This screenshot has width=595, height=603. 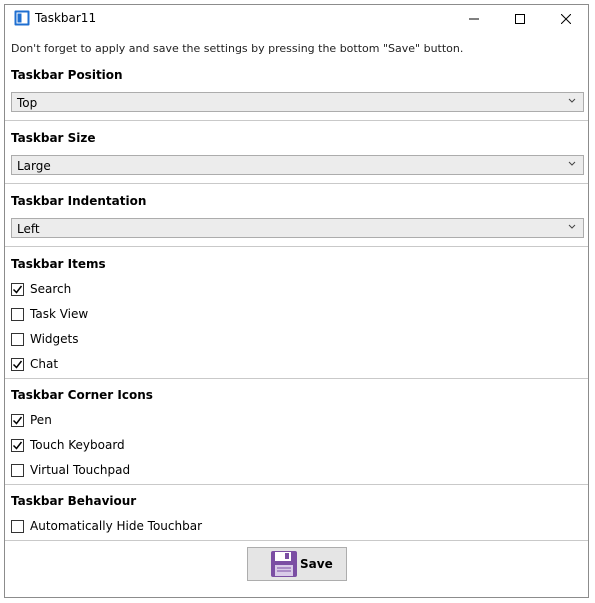 What do you see at coordinates (44, 364) in the screenshot?
I see `checkbox-label: Chat` at bounding box center [44, 364].